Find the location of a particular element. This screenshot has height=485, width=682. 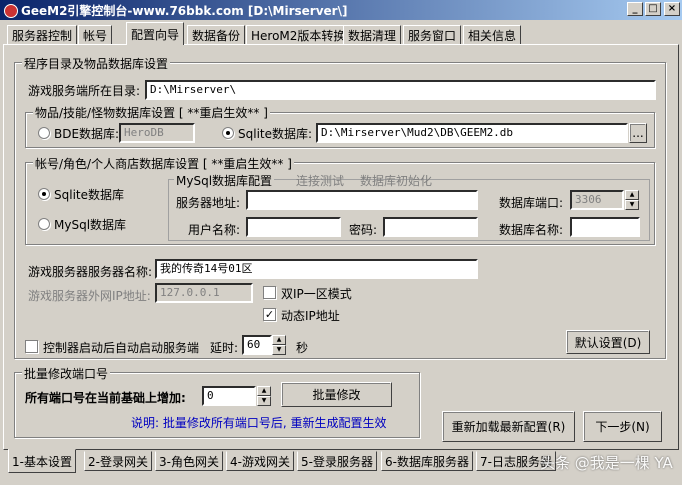

sqlite-label: Sqlite数据库: is located at coordinates (275, 134).